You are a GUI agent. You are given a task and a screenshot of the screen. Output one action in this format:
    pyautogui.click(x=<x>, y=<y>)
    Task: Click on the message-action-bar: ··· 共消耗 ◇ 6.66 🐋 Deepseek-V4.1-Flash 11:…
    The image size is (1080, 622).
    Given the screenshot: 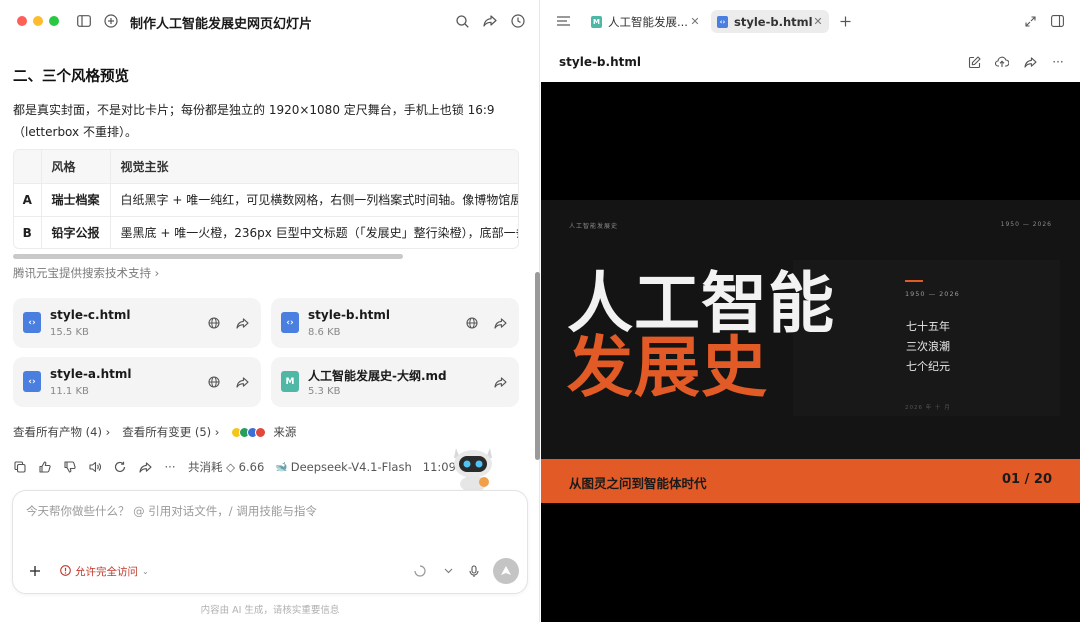 What is the action you would take?
    pyautogui.click(x=234, y=467)
    